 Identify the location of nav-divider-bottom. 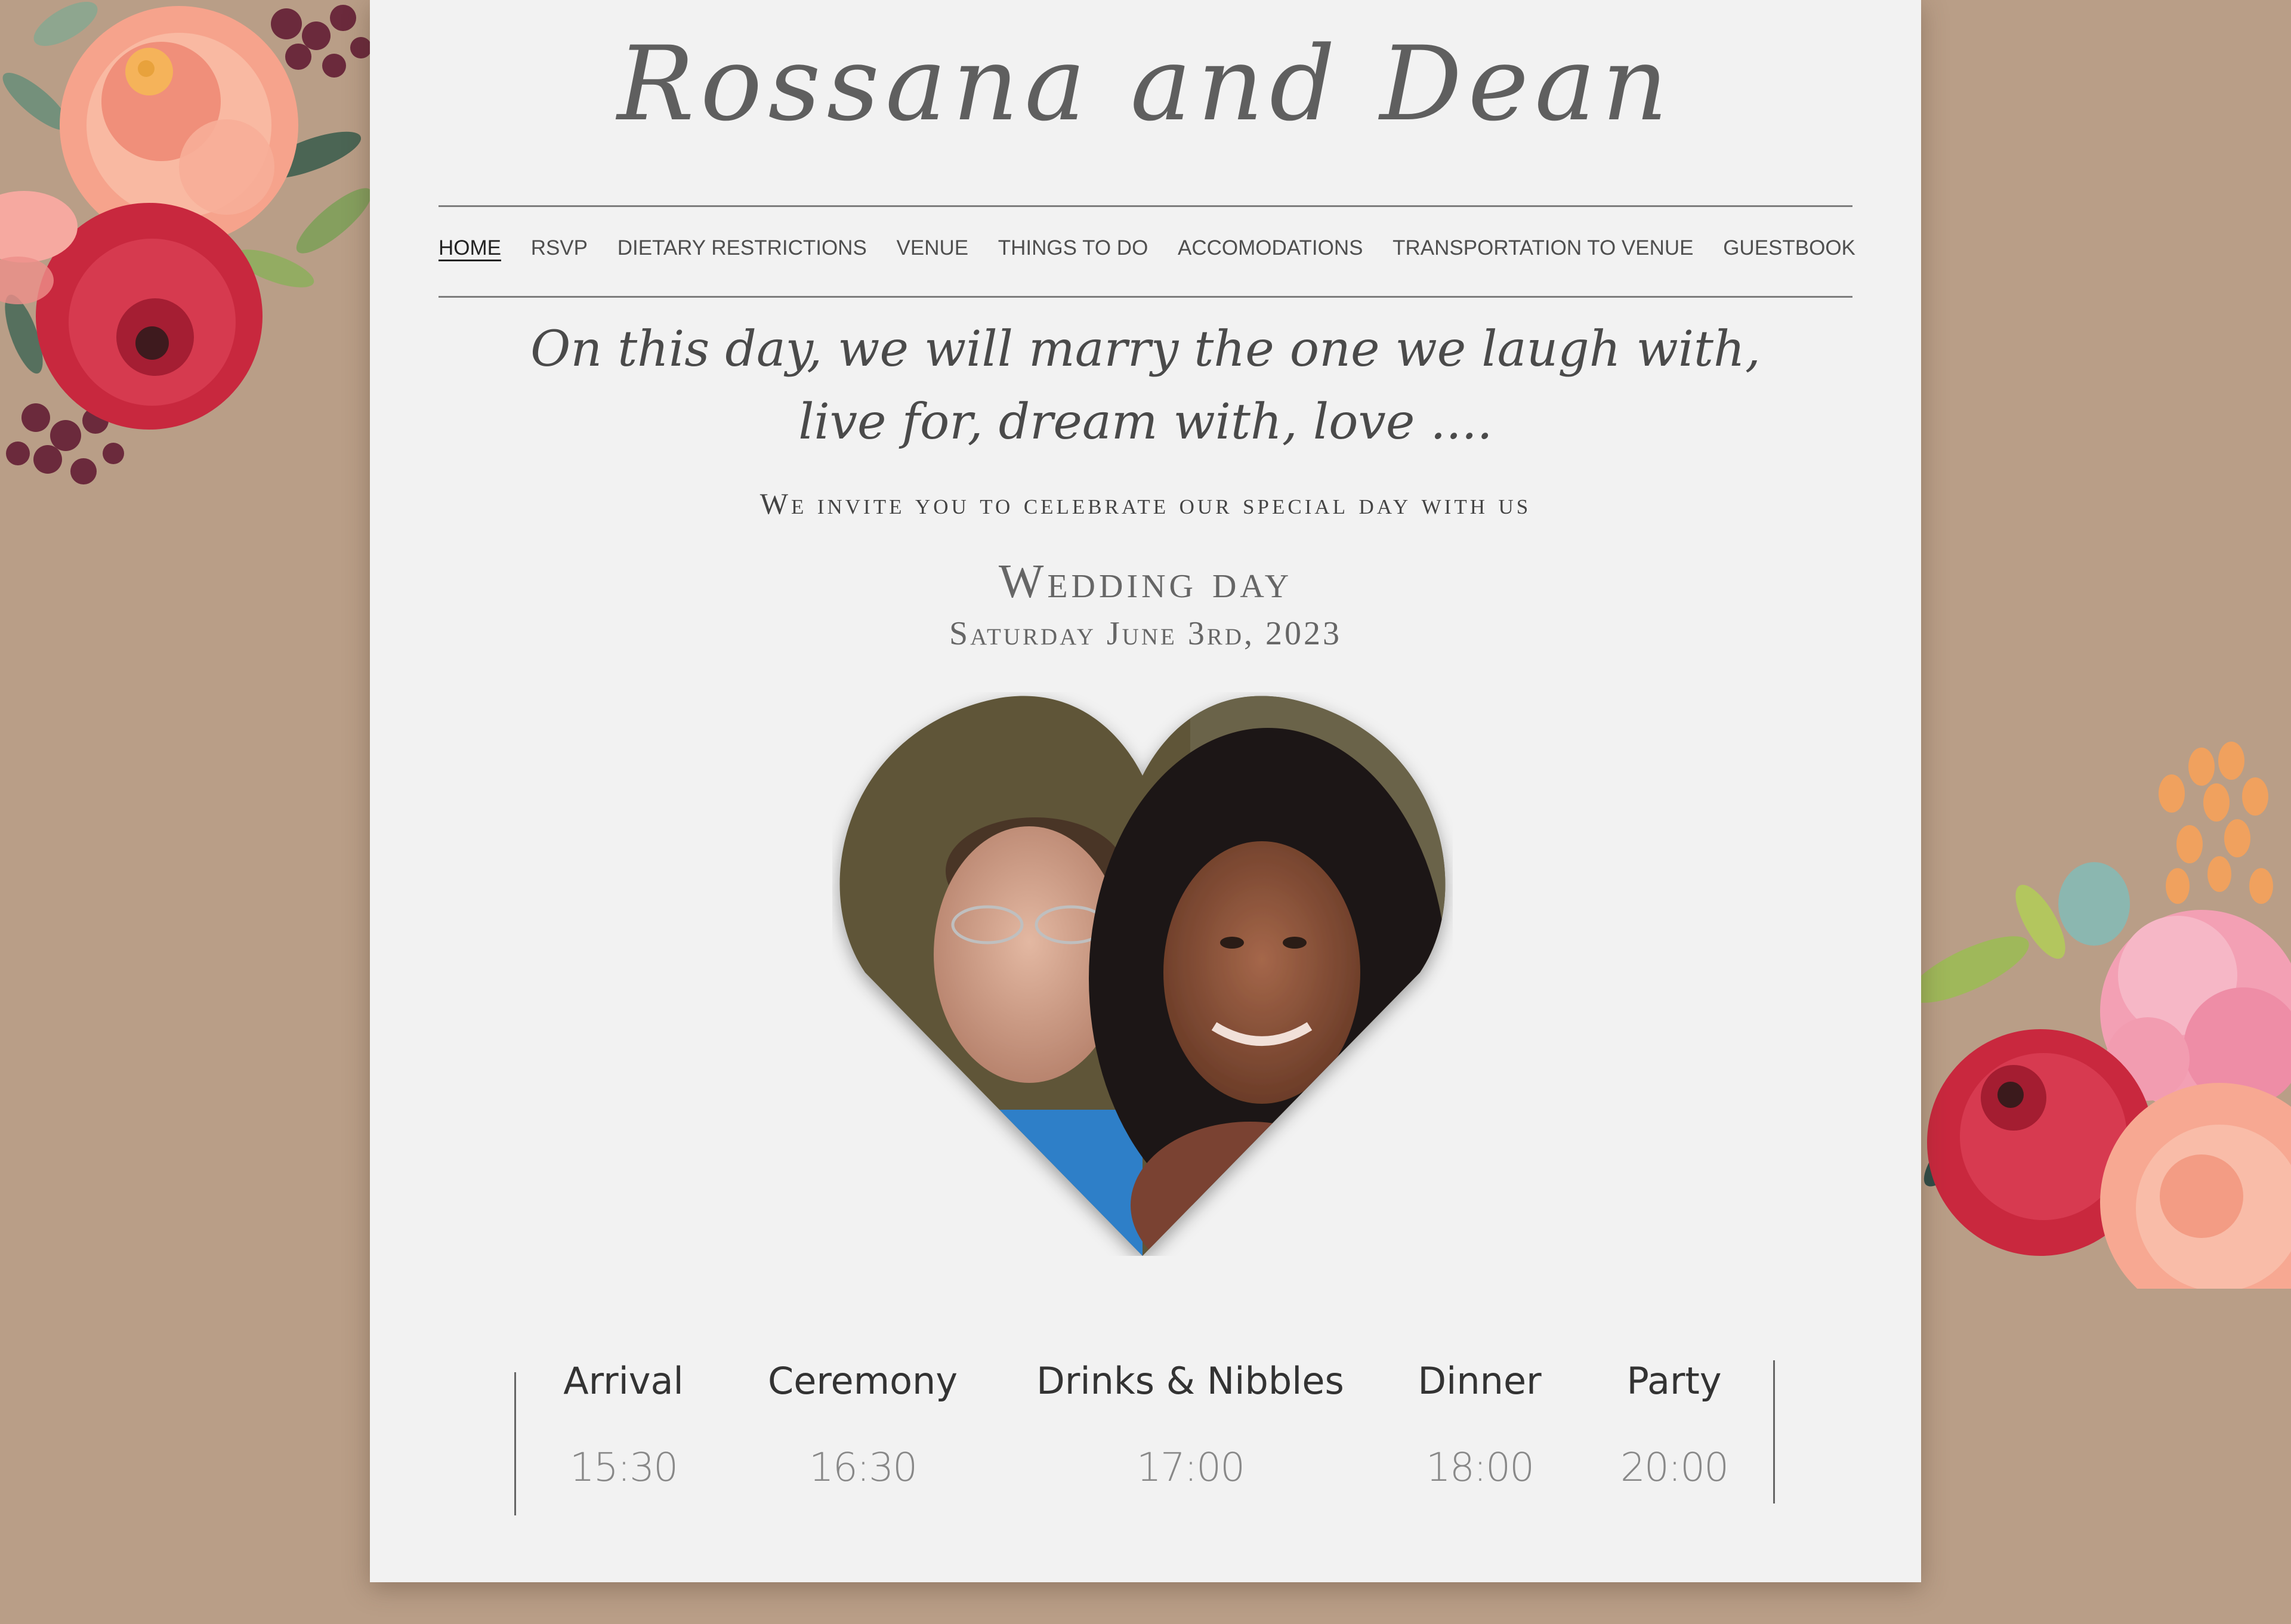
(1145, 297).